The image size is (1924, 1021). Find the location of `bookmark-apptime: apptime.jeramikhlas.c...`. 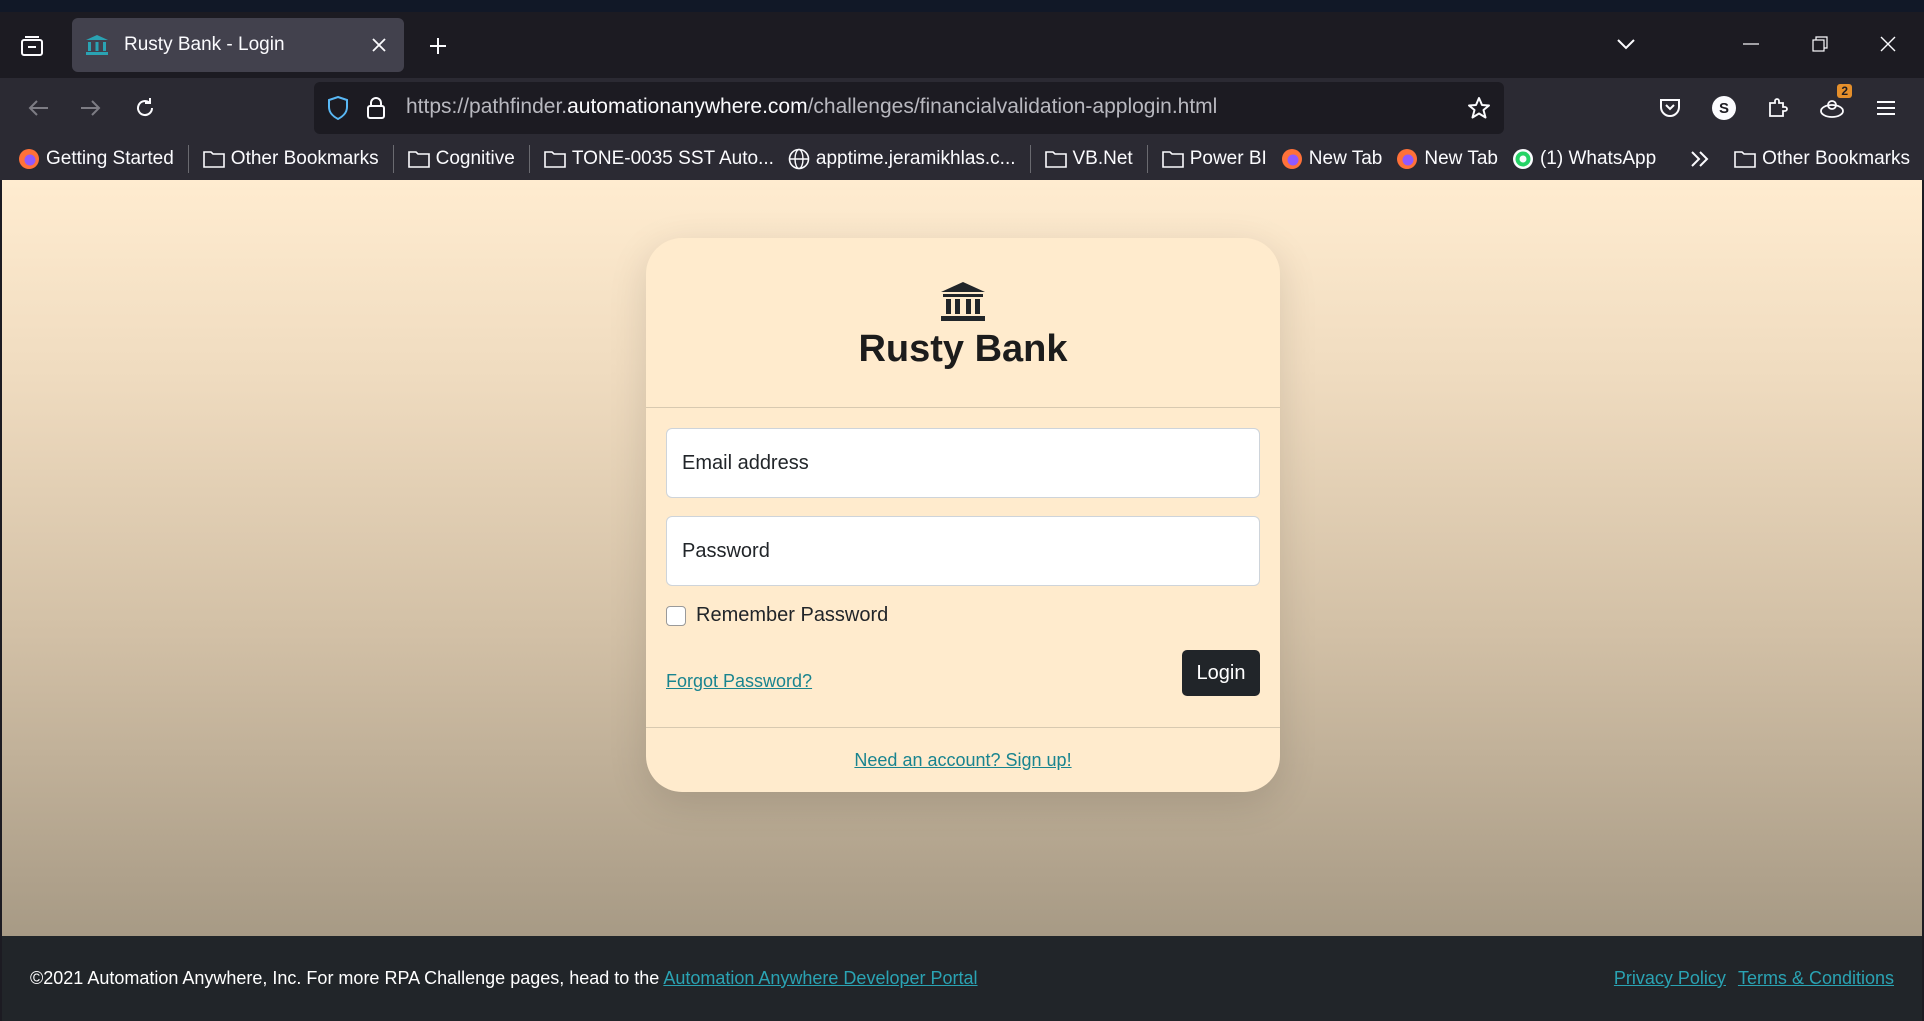

bookmark-apptime: apptime.jeramikhlas.c... is located at coordinates (902, 159).